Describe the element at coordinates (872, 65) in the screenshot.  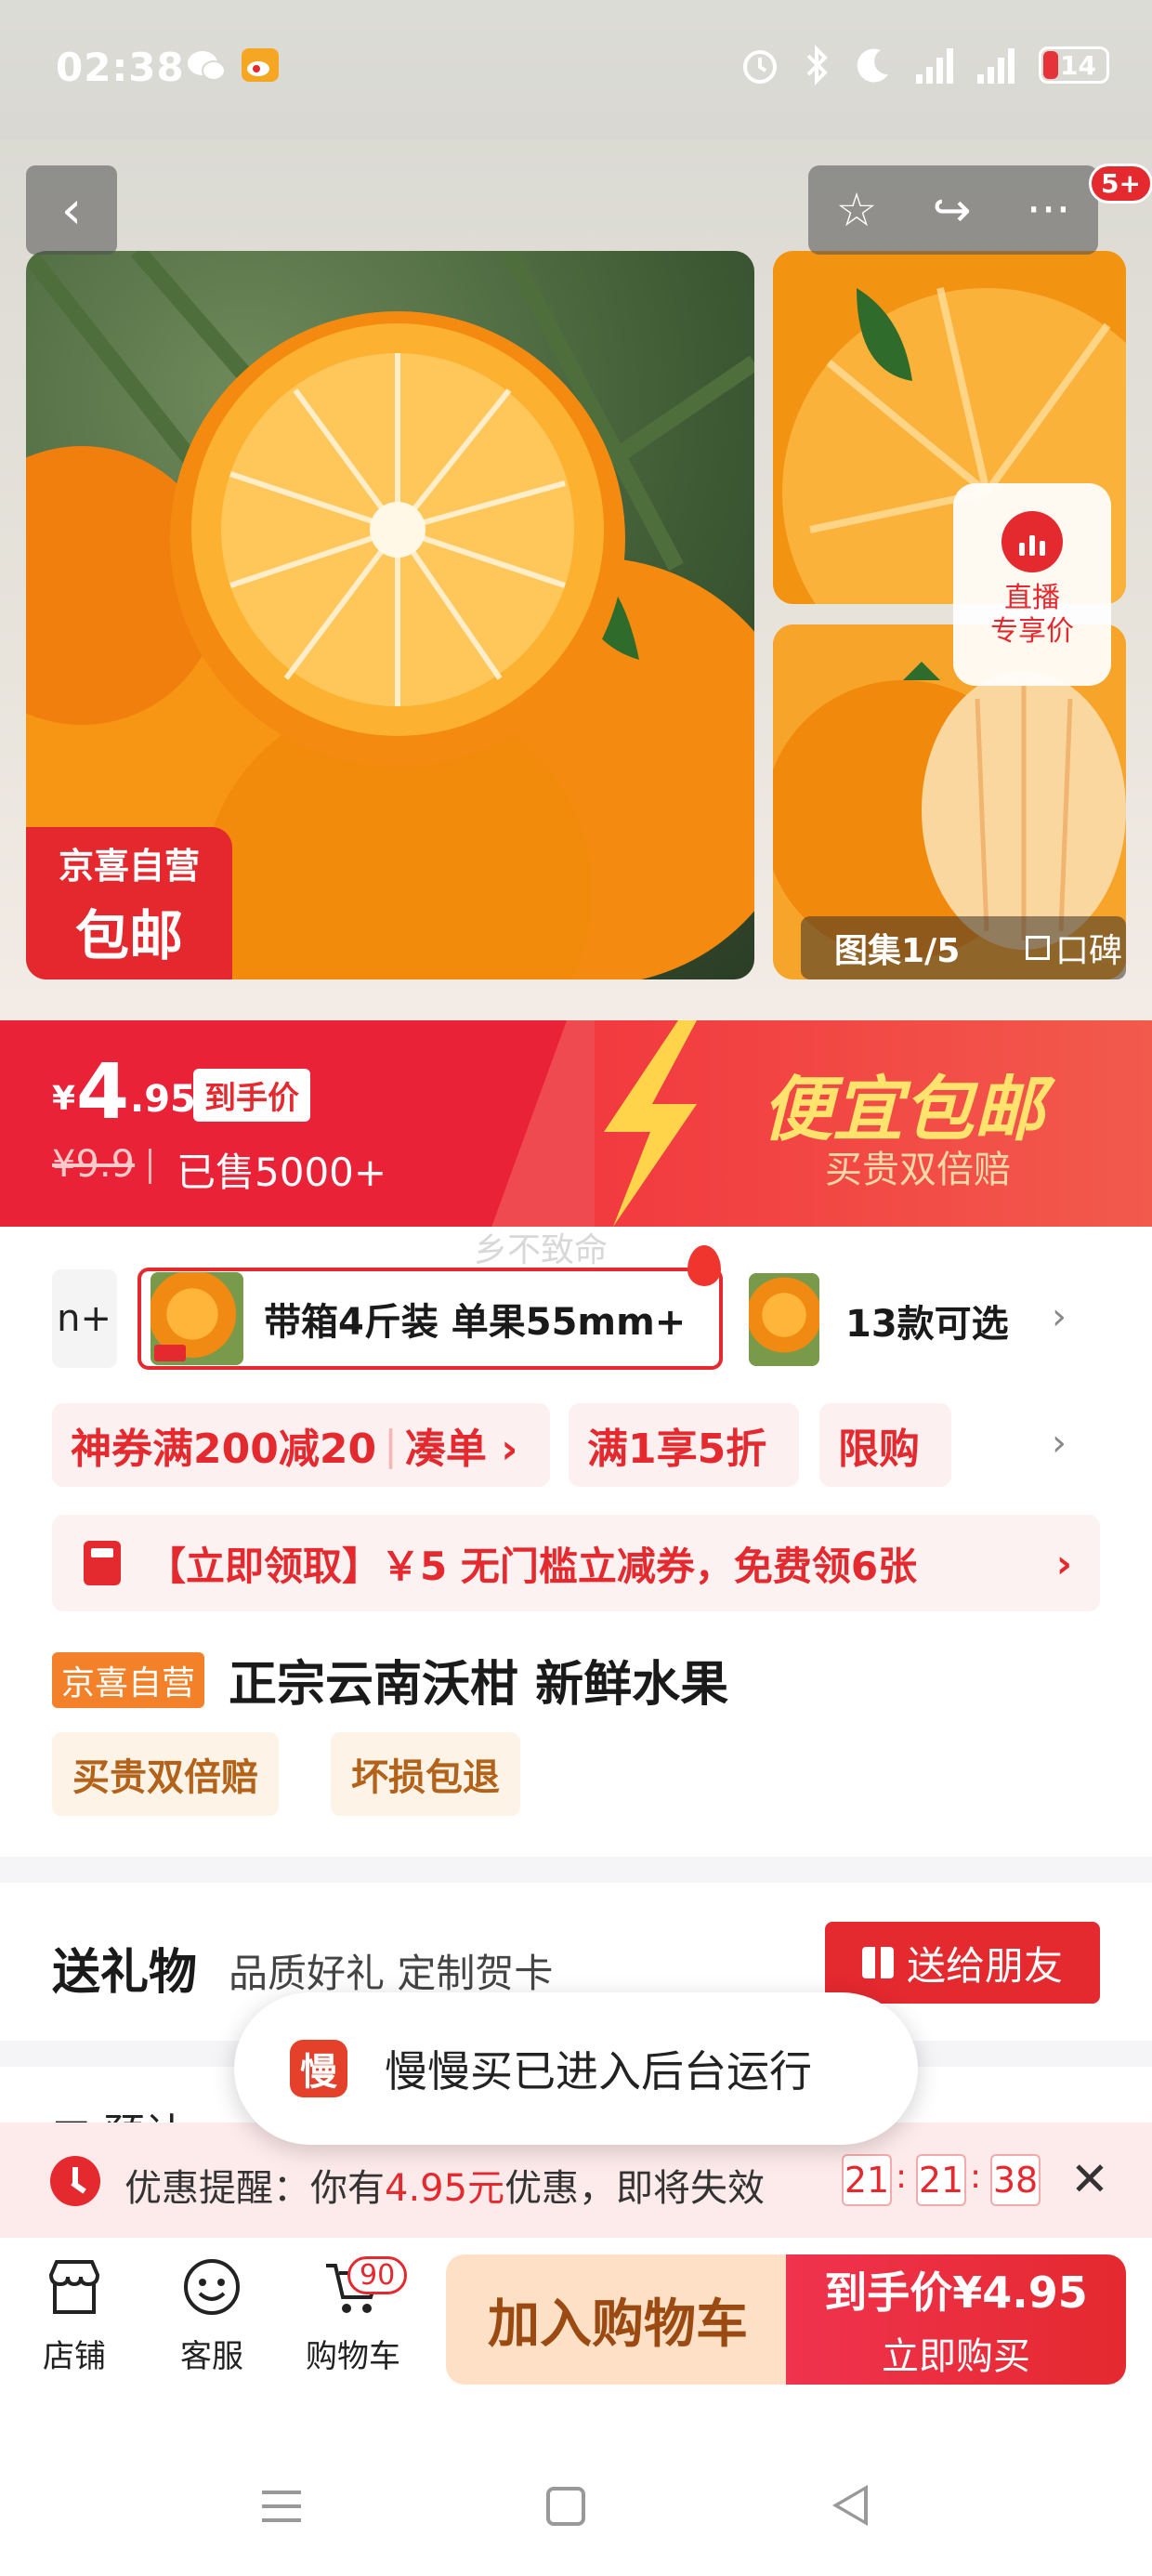
I see `moon-icon` at that location.